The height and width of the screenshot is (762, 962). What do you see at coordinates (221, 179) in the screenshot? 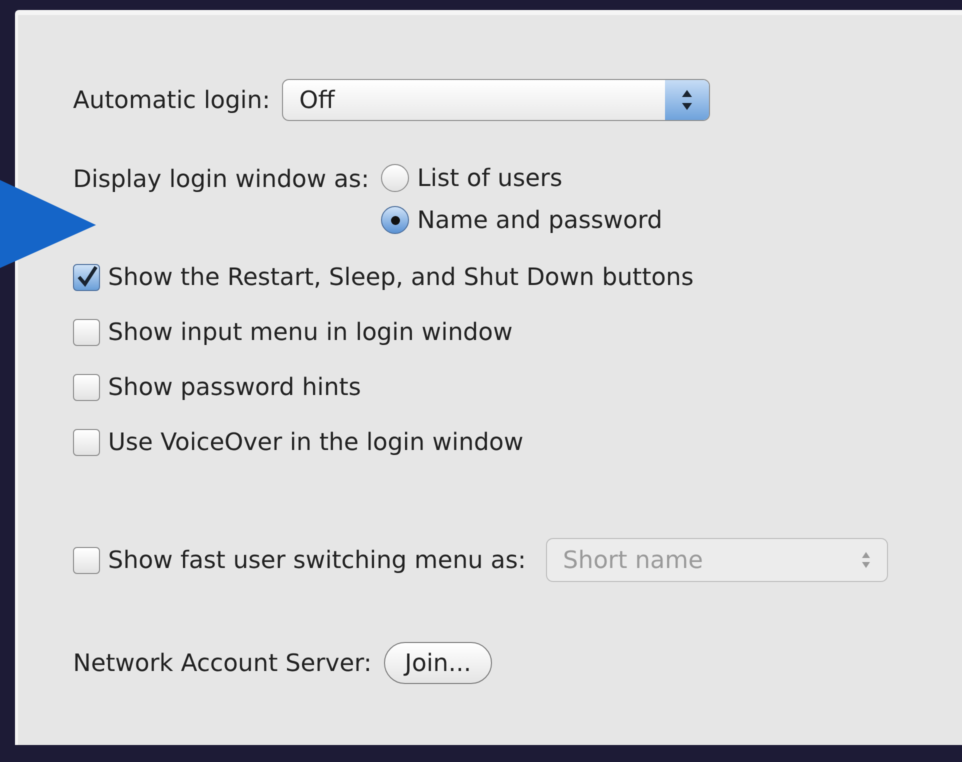
I see `field-label: Display login window as:` at bounding box center [221, 179].